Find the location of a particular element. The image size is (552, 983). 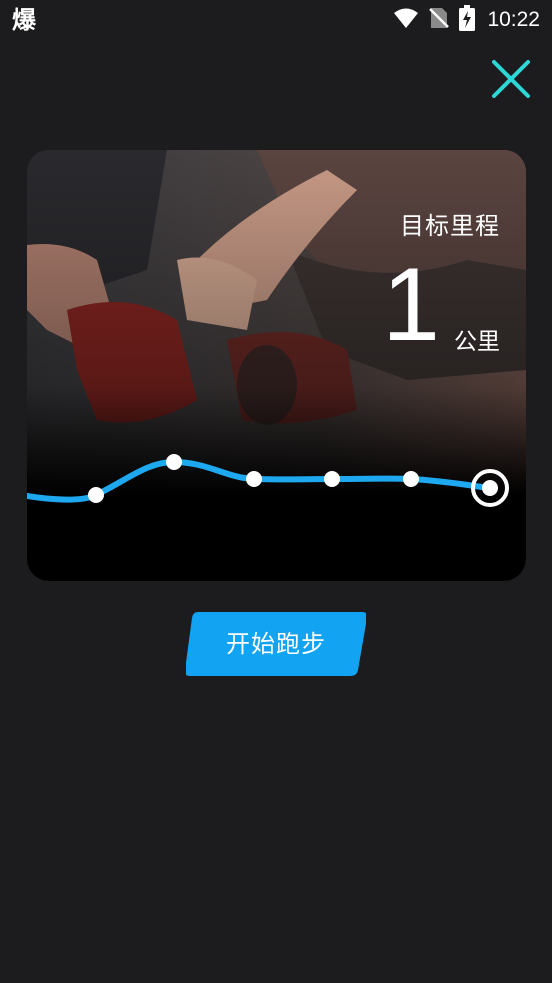

goal-distance-value: 1 is located at coordinates (411, 305).